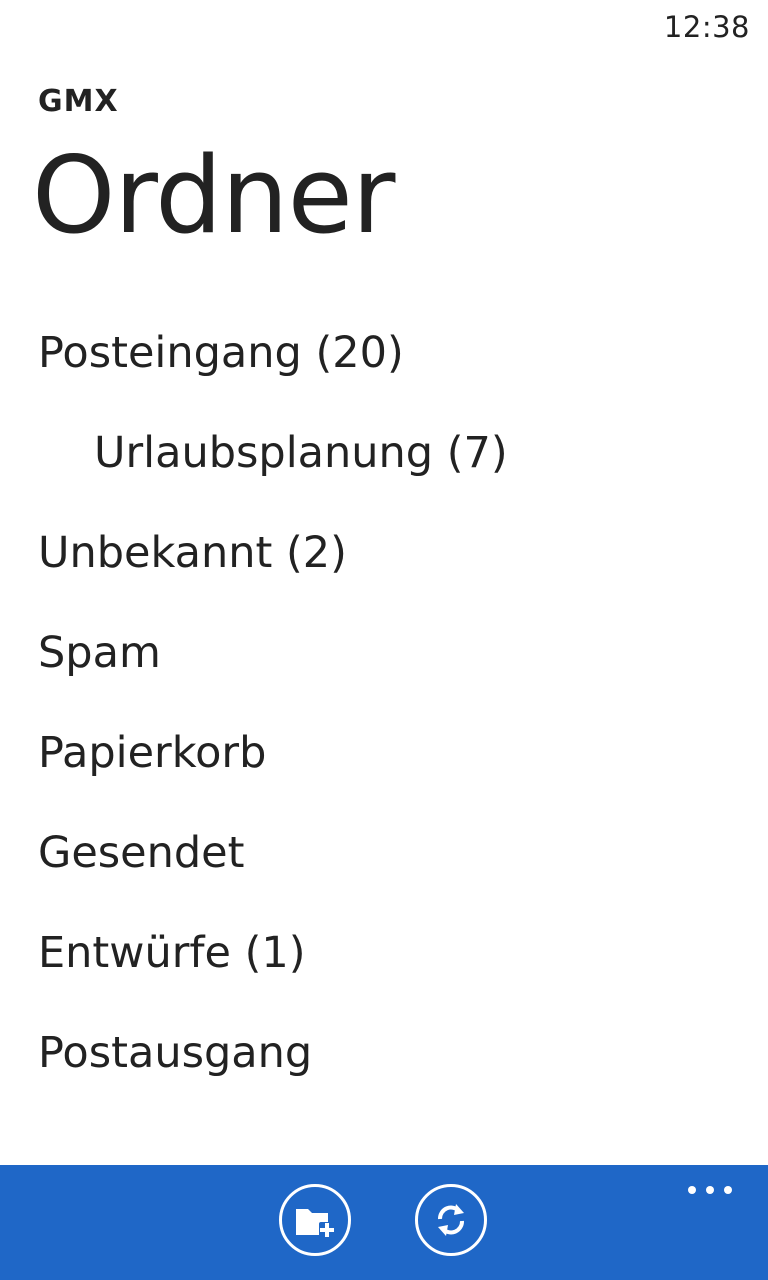 The image size is (768, 1280). I want to click on folder-item-spam: Spam, so click(384, 670).